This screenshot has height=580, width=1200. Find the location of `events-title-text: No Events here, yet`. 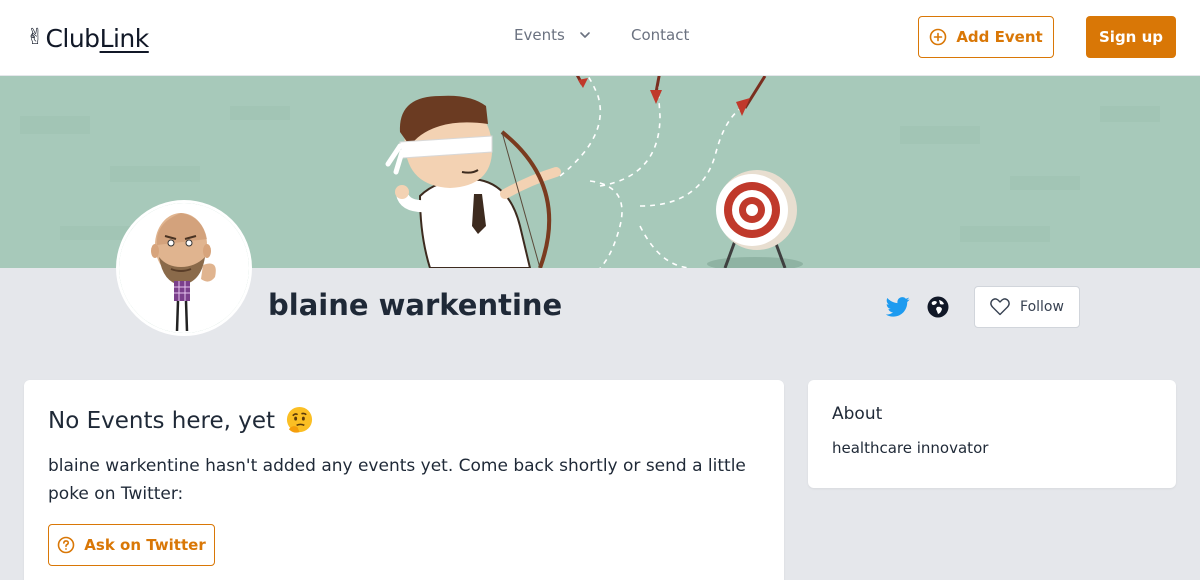

events-title-text: No Events here, yet is located at coordinates (162, 420).